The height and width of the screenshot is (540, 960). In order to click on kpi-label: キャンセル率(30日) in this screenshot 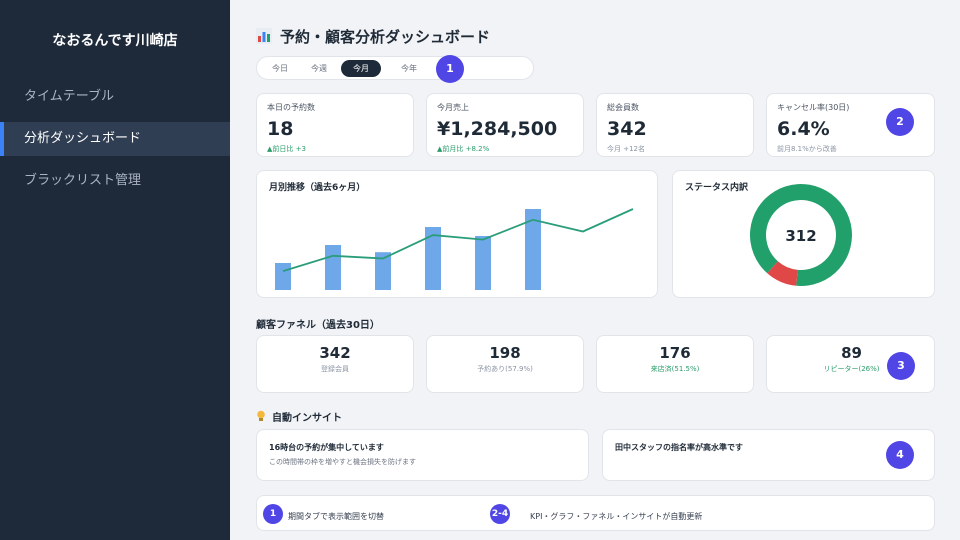, I will do `click(813, 107)`.